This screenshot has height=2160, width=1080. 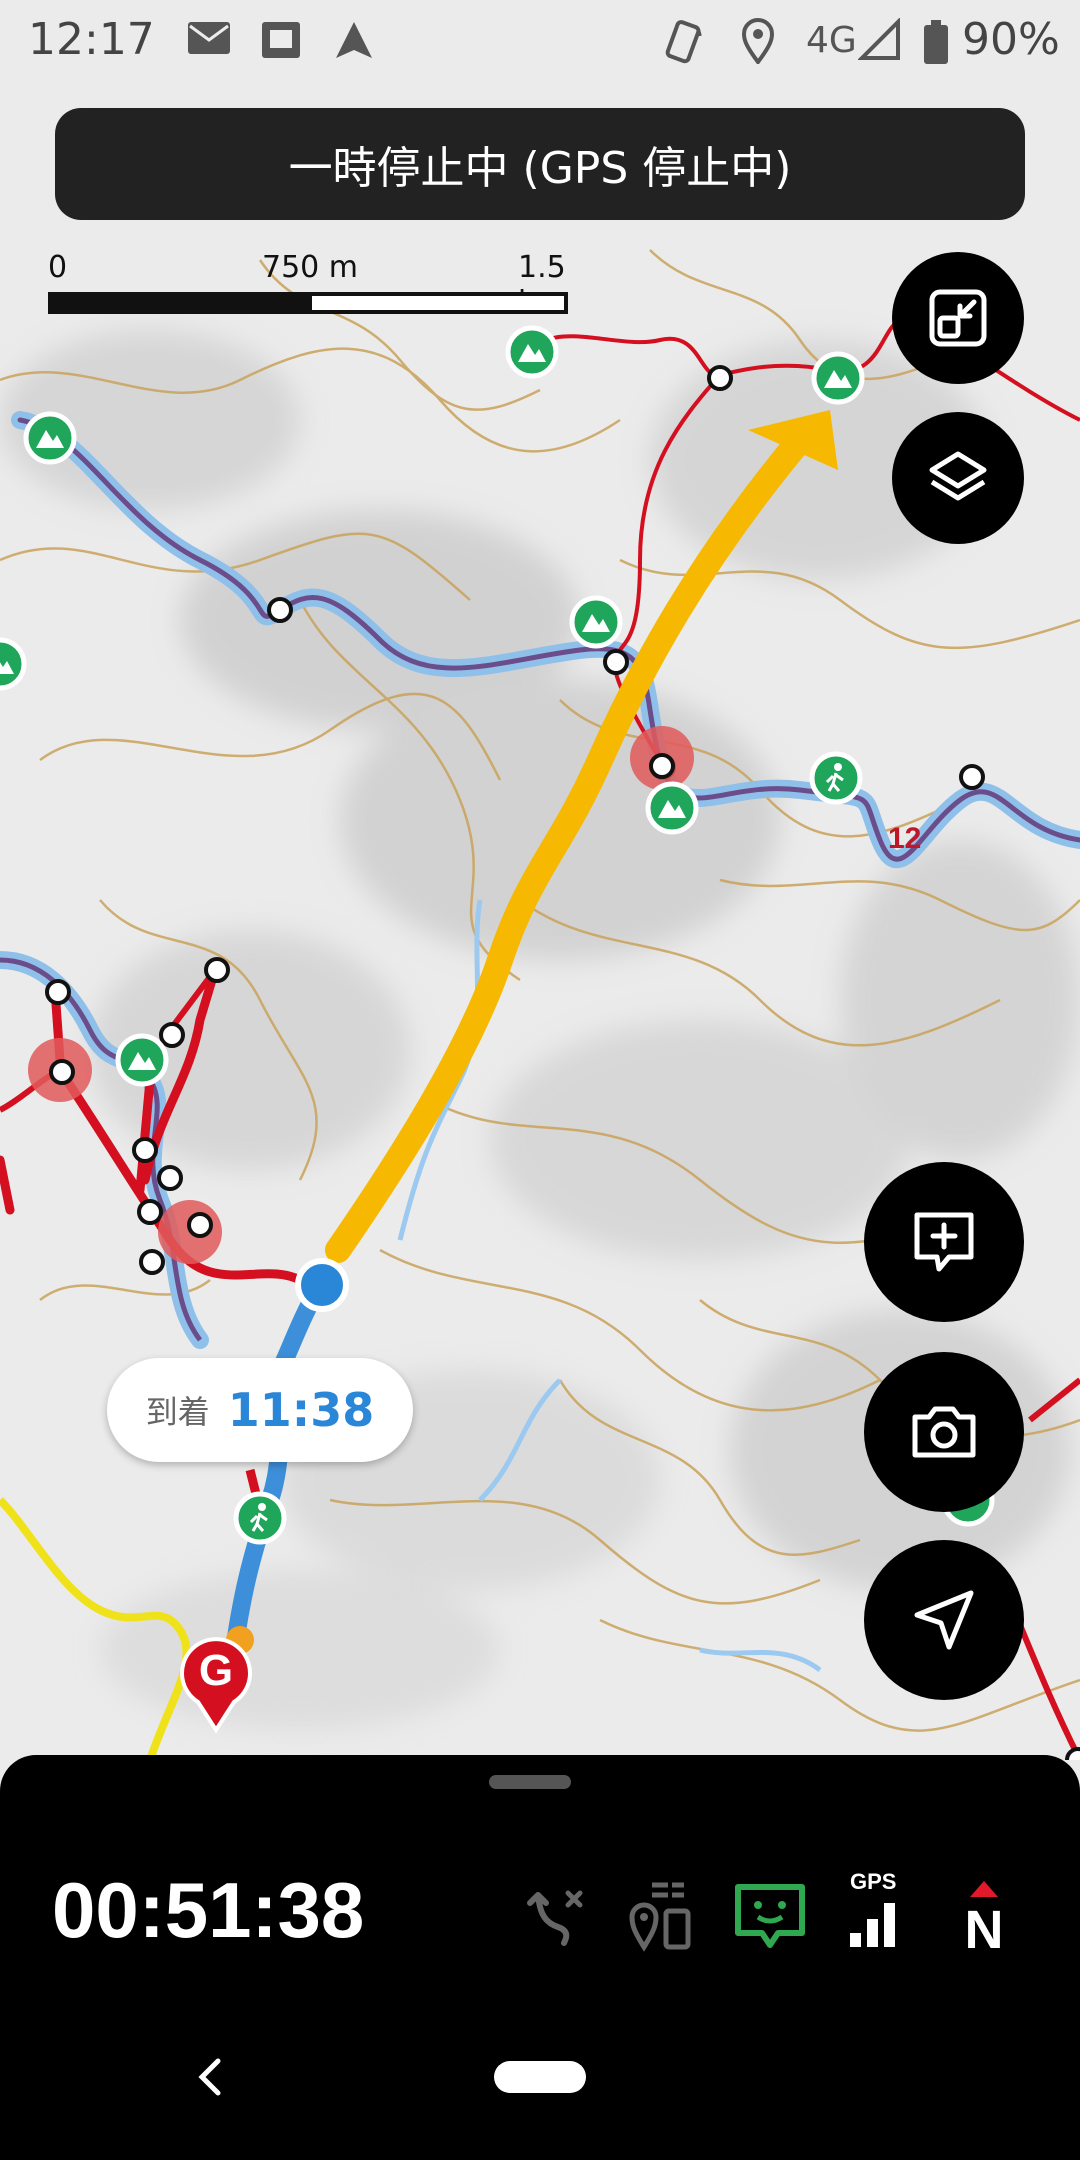 What do you see at coordinates (905, 838) in the screenshot?
I see `route-number-label: 12` at bounding box center [905, 838].